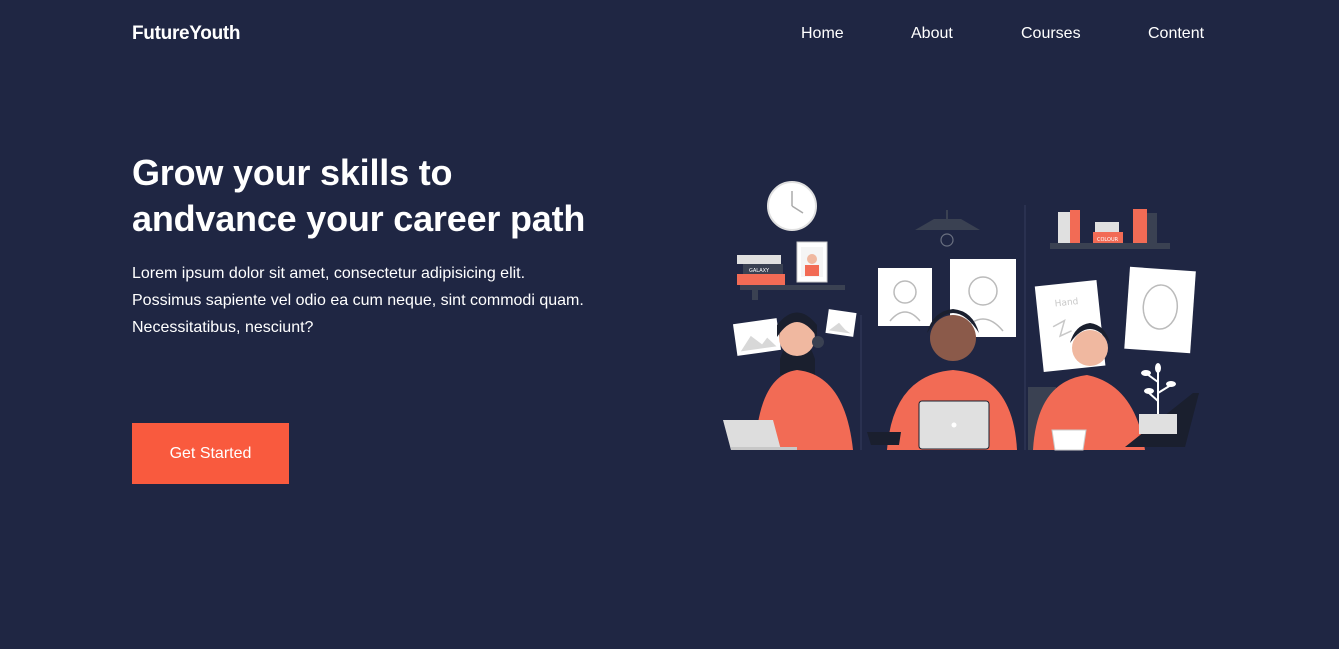 The image size is (1339, 649). I want to click on right-shelf, so click(1110, 246).